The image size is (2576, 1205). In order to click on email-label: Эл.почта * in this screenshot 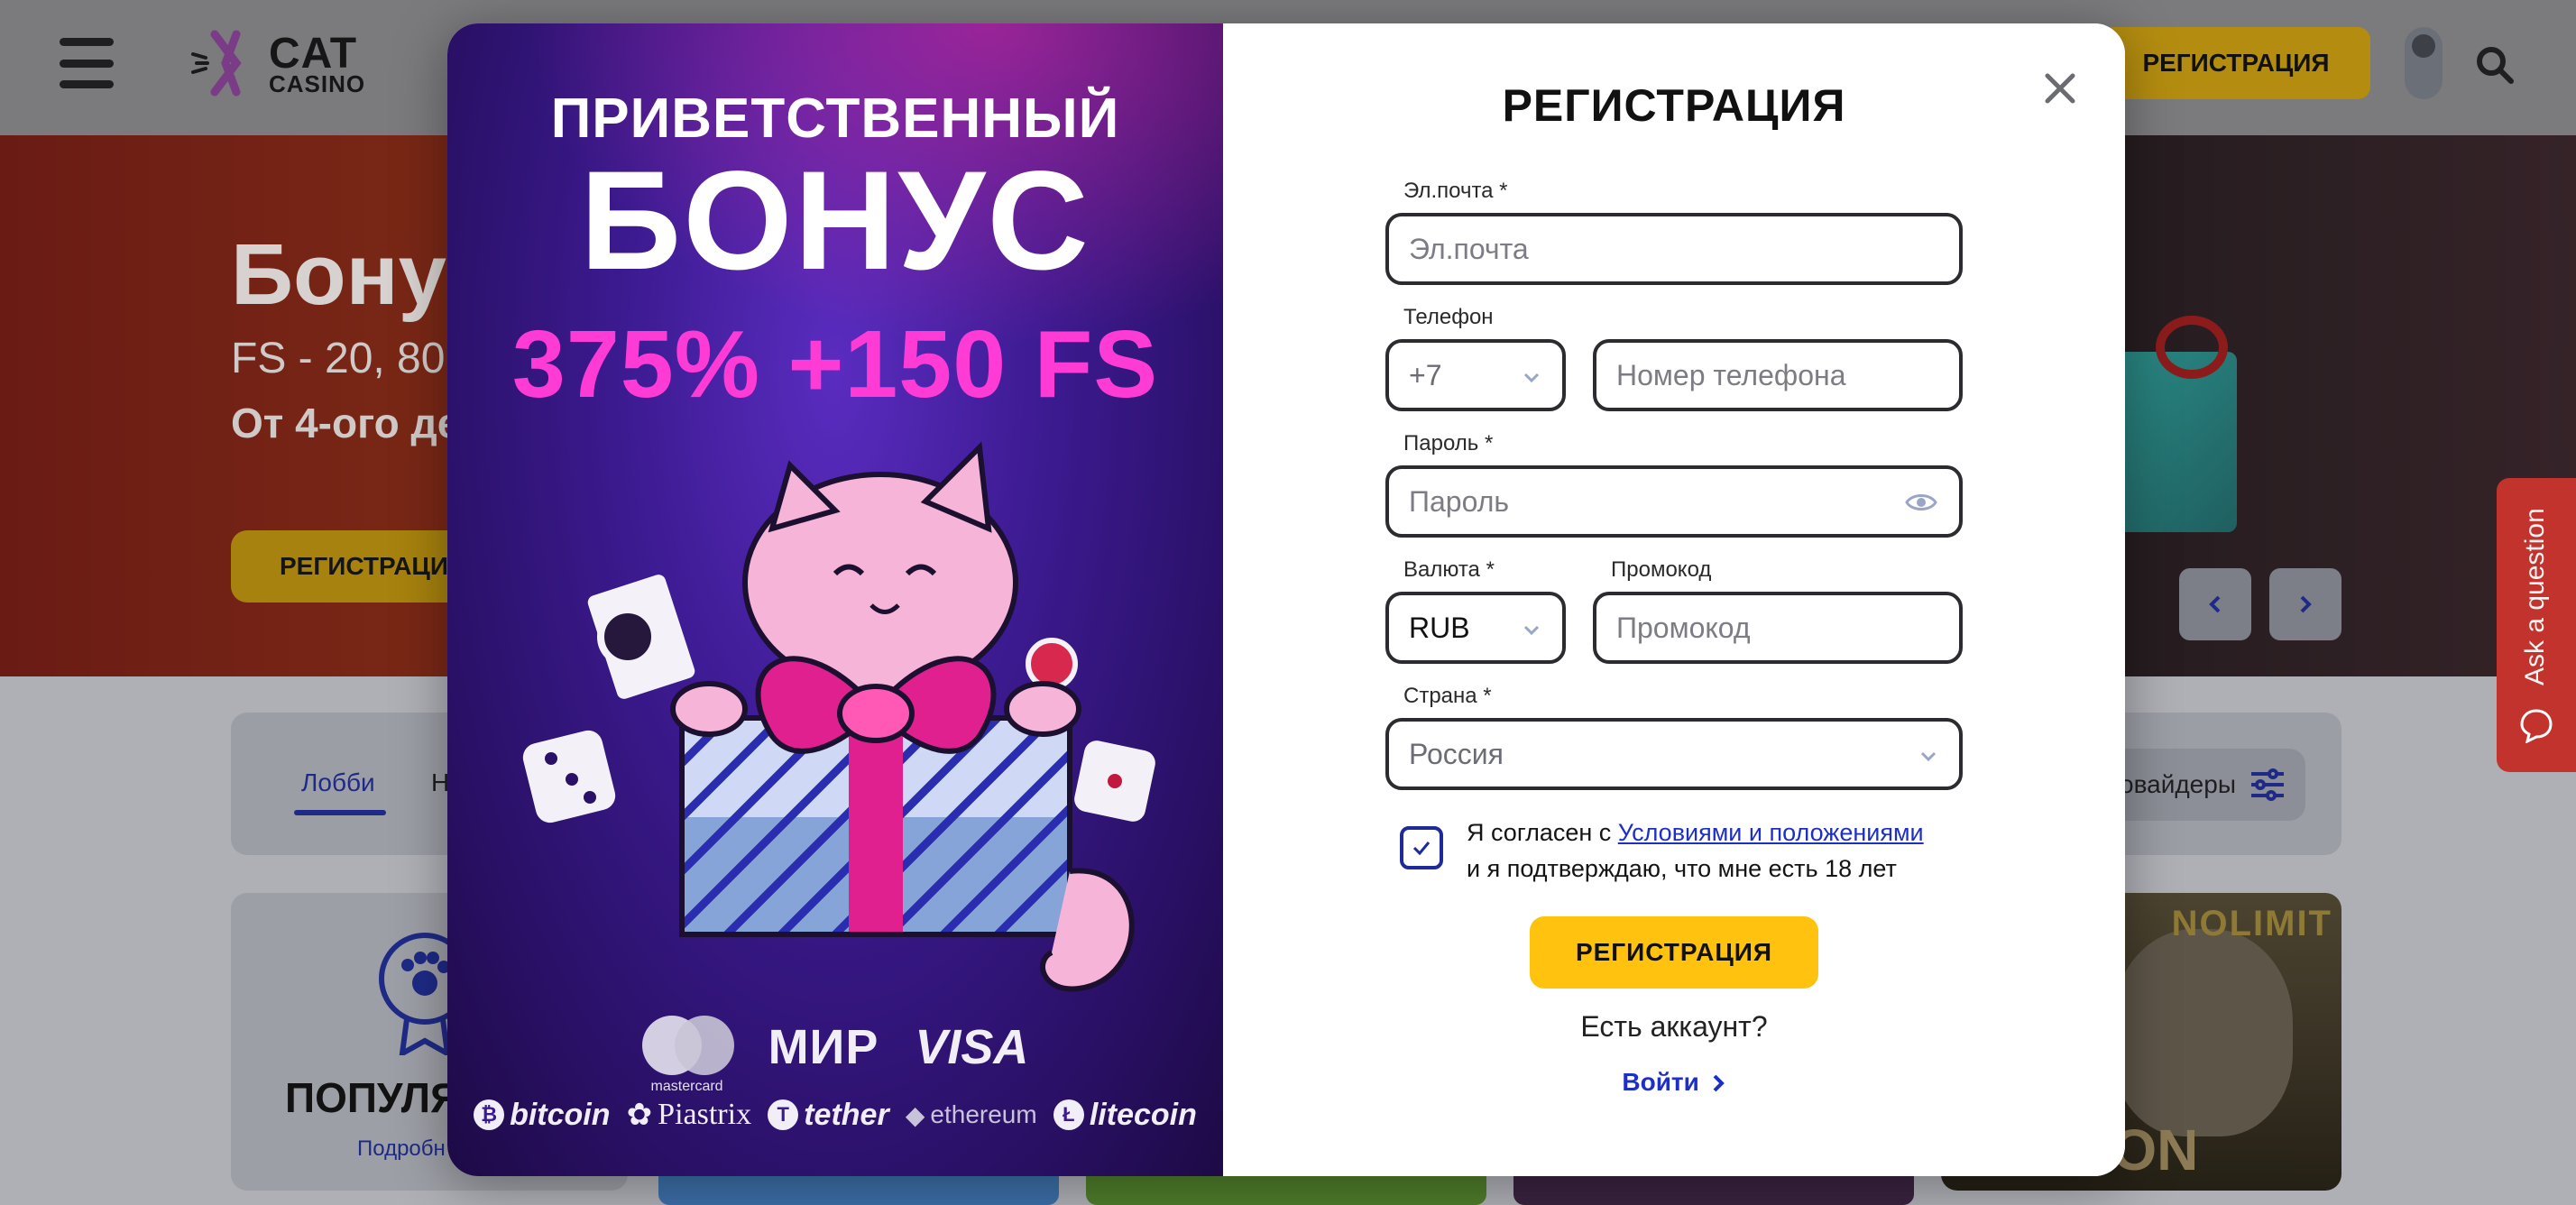, I will do `click(1455, 191)`.